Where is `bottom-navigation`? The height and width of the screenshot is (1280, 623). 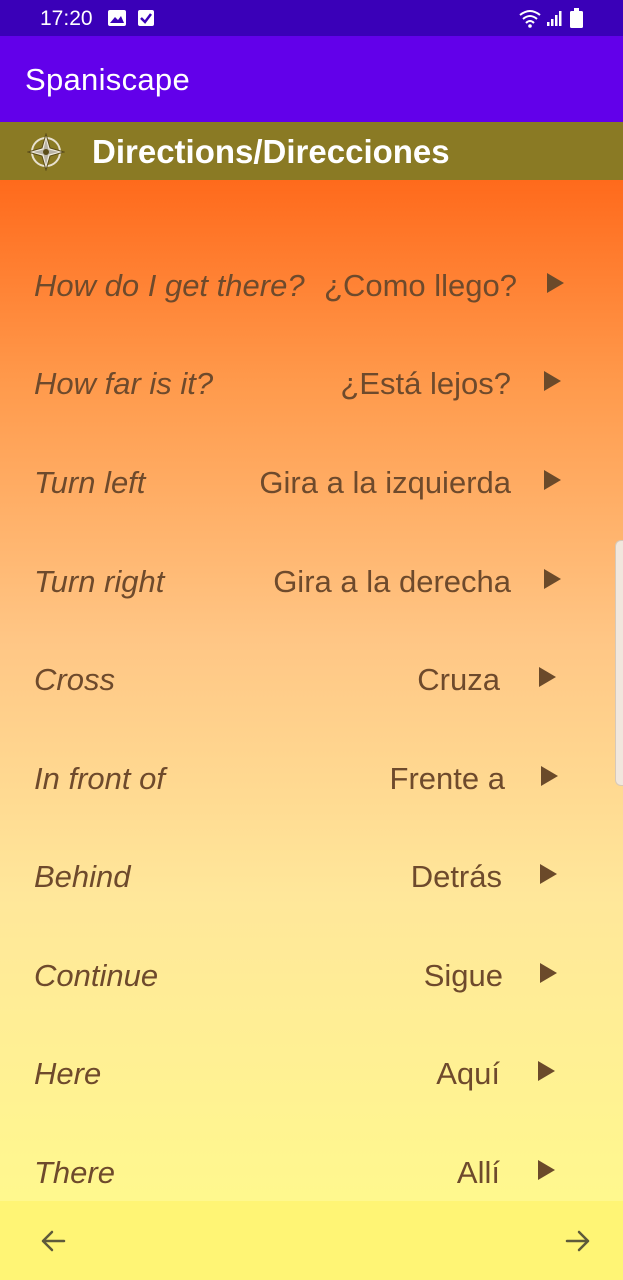
bottom-navigation is located at coordinates (311, 1240).